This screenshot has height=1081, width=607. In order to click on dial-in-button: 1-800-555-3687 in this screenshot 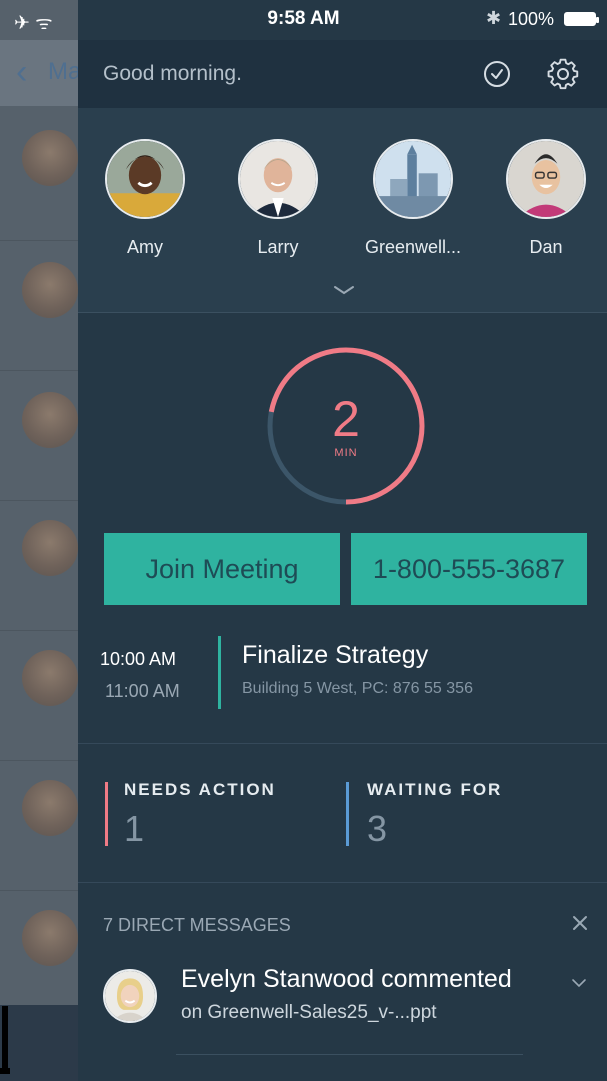, I will do `click(469, 569)`.